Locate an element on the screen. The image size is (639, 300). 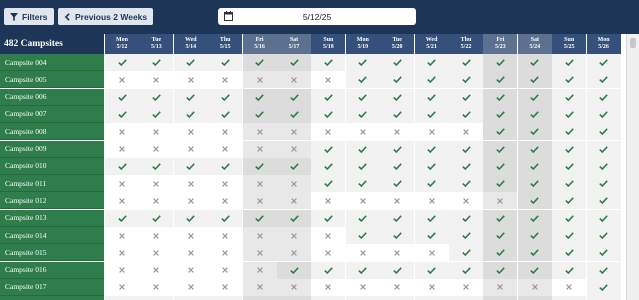
campsite-name: Campsite 017 is located at coordinates (52, 287).